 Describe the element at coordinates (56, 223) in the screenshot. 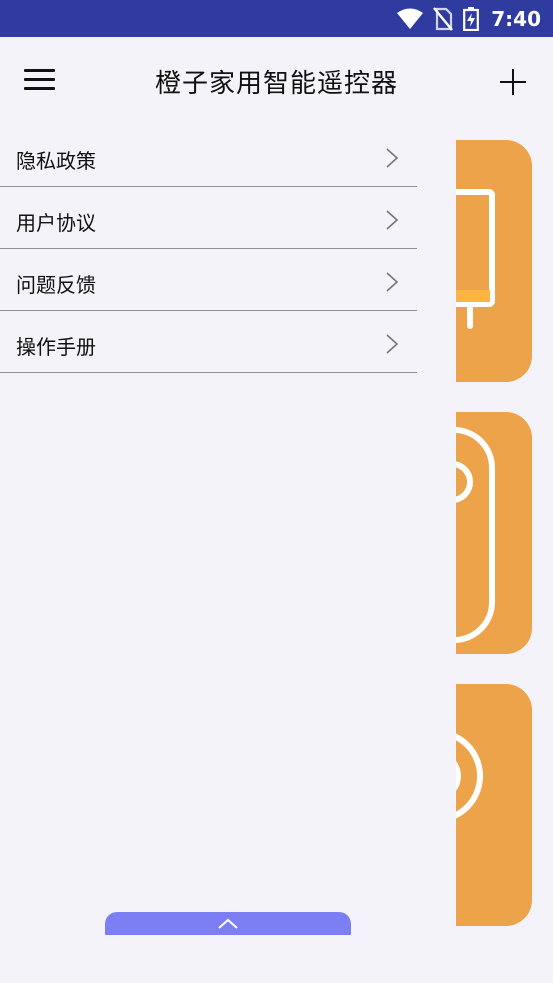

I see `drawer-item-label: 用户协议` at that location.